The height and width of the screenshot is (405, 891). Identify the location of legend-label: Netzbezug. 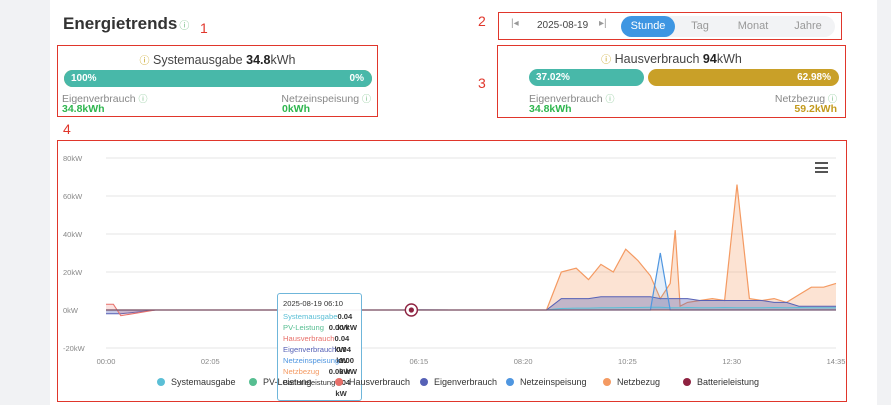
(639, 382).